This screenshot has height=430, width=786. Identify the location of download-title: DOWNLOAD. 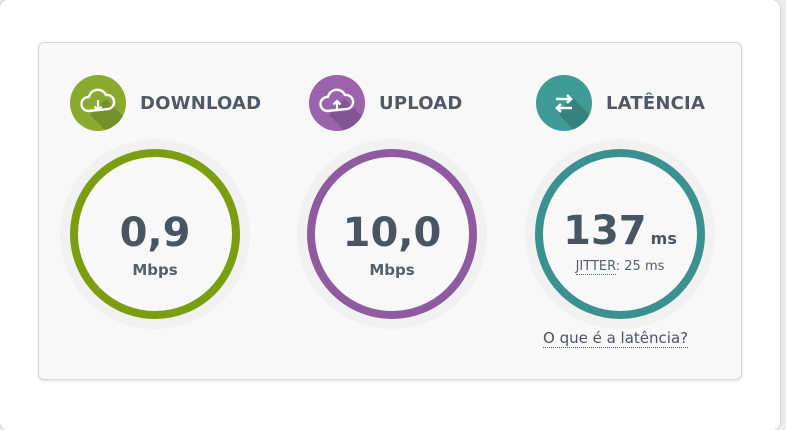
(201, 103).